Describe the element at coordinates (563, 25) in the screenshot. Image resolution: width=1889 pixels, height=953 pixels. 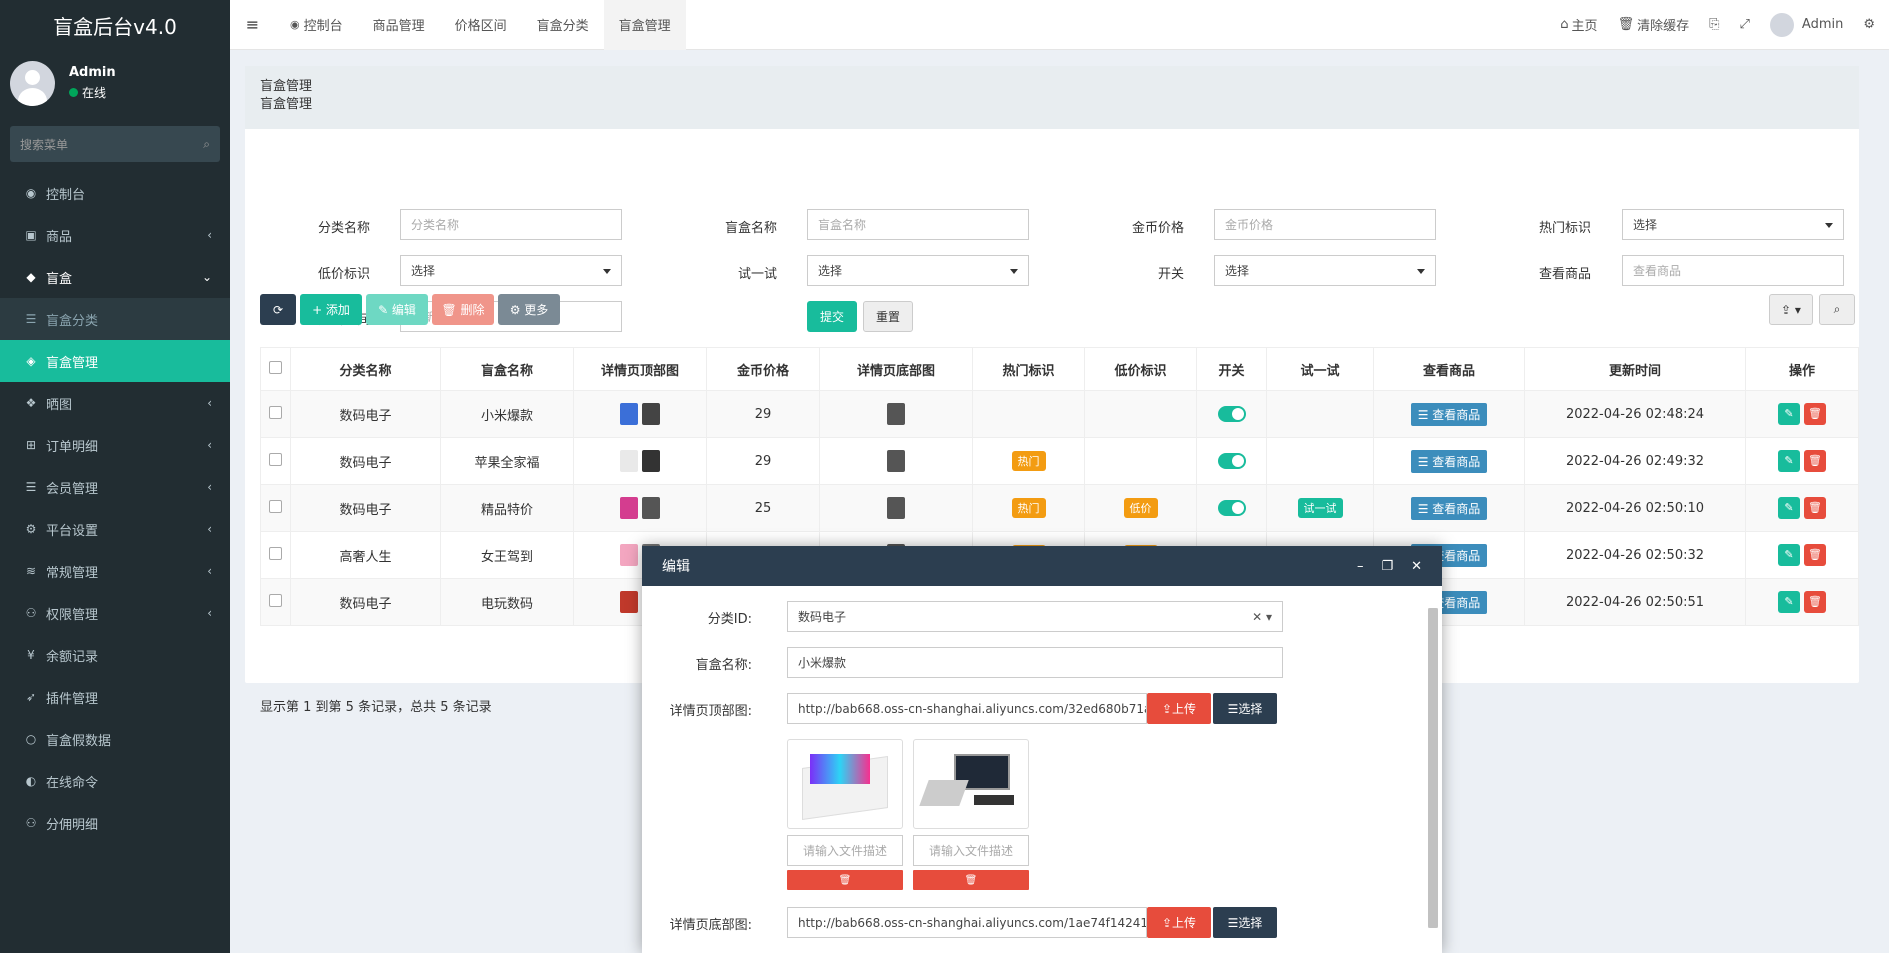
I see `tab-box-category: 盲盒分类` at that location.